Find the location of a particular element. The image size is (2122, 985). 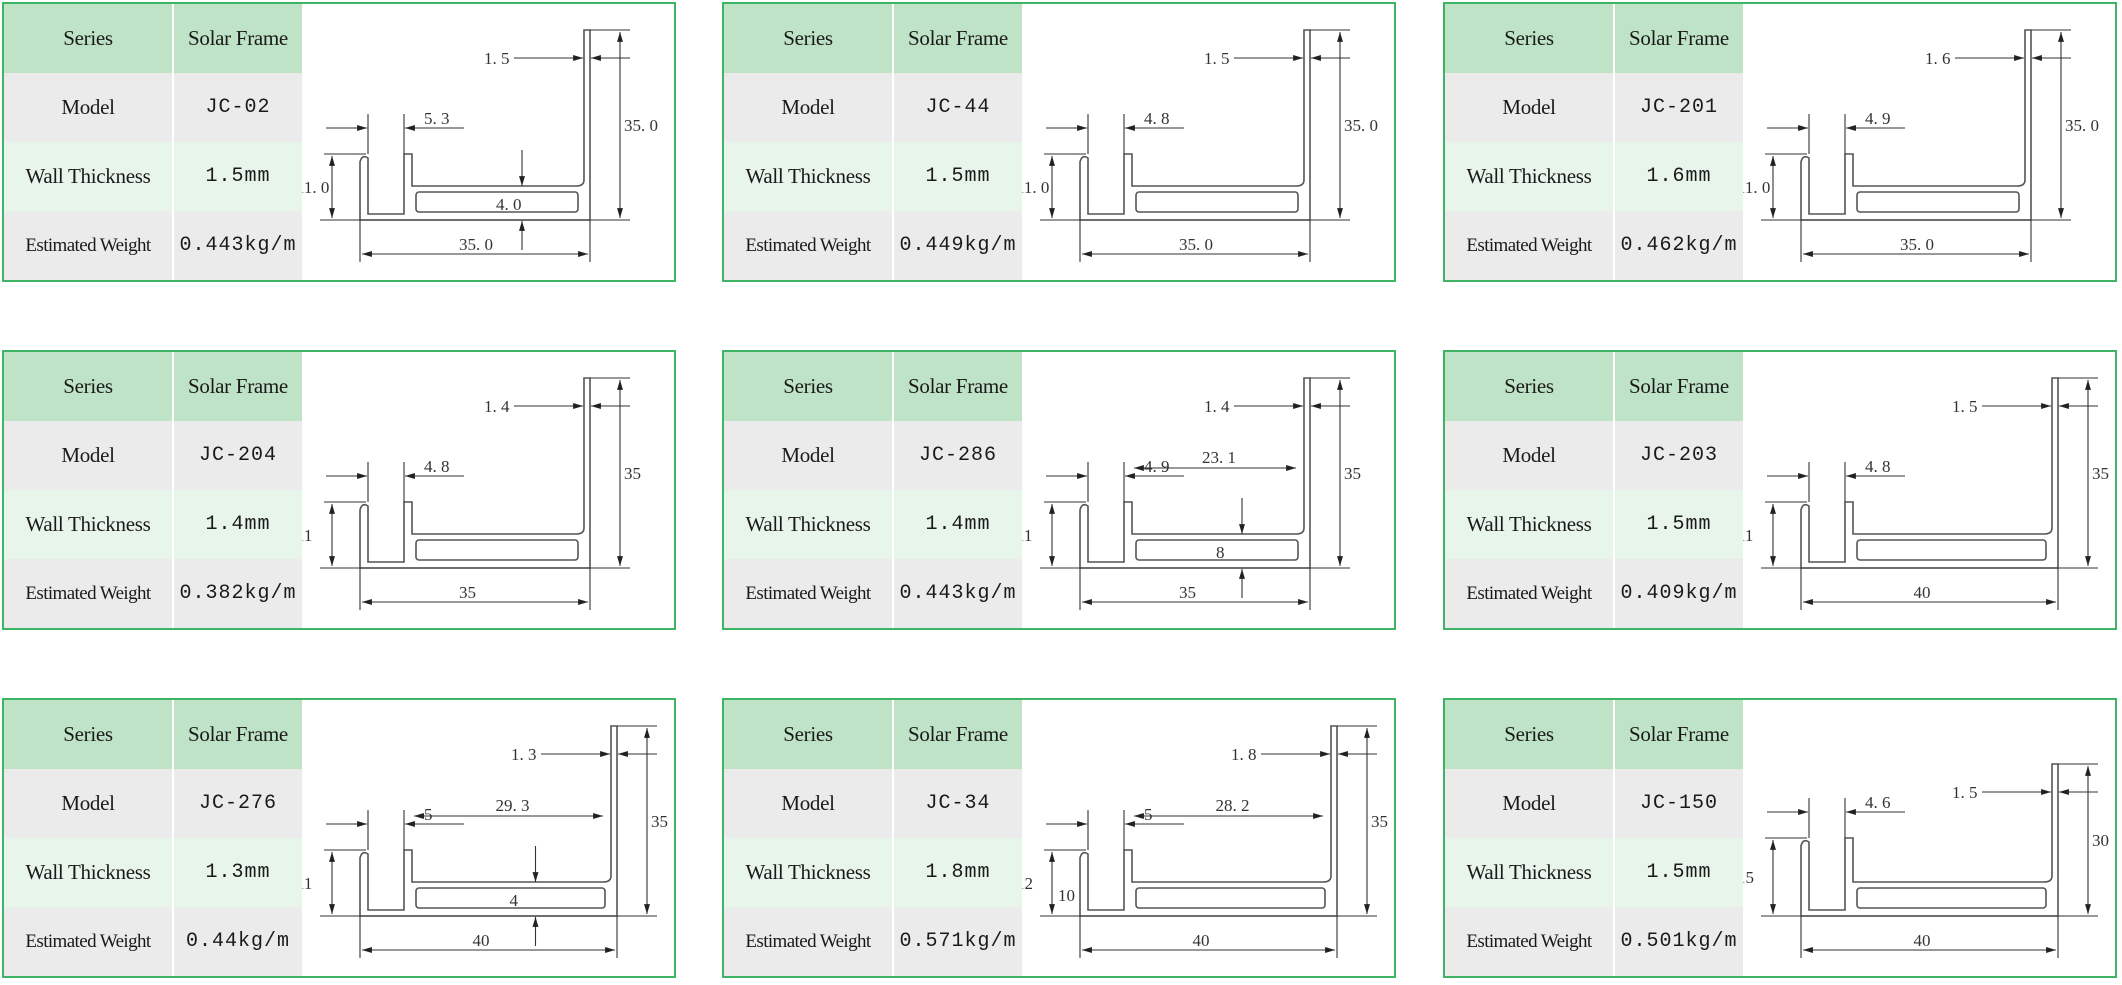

thickness-dimension-label: 1. 4 is located at coordinates (497, 406).